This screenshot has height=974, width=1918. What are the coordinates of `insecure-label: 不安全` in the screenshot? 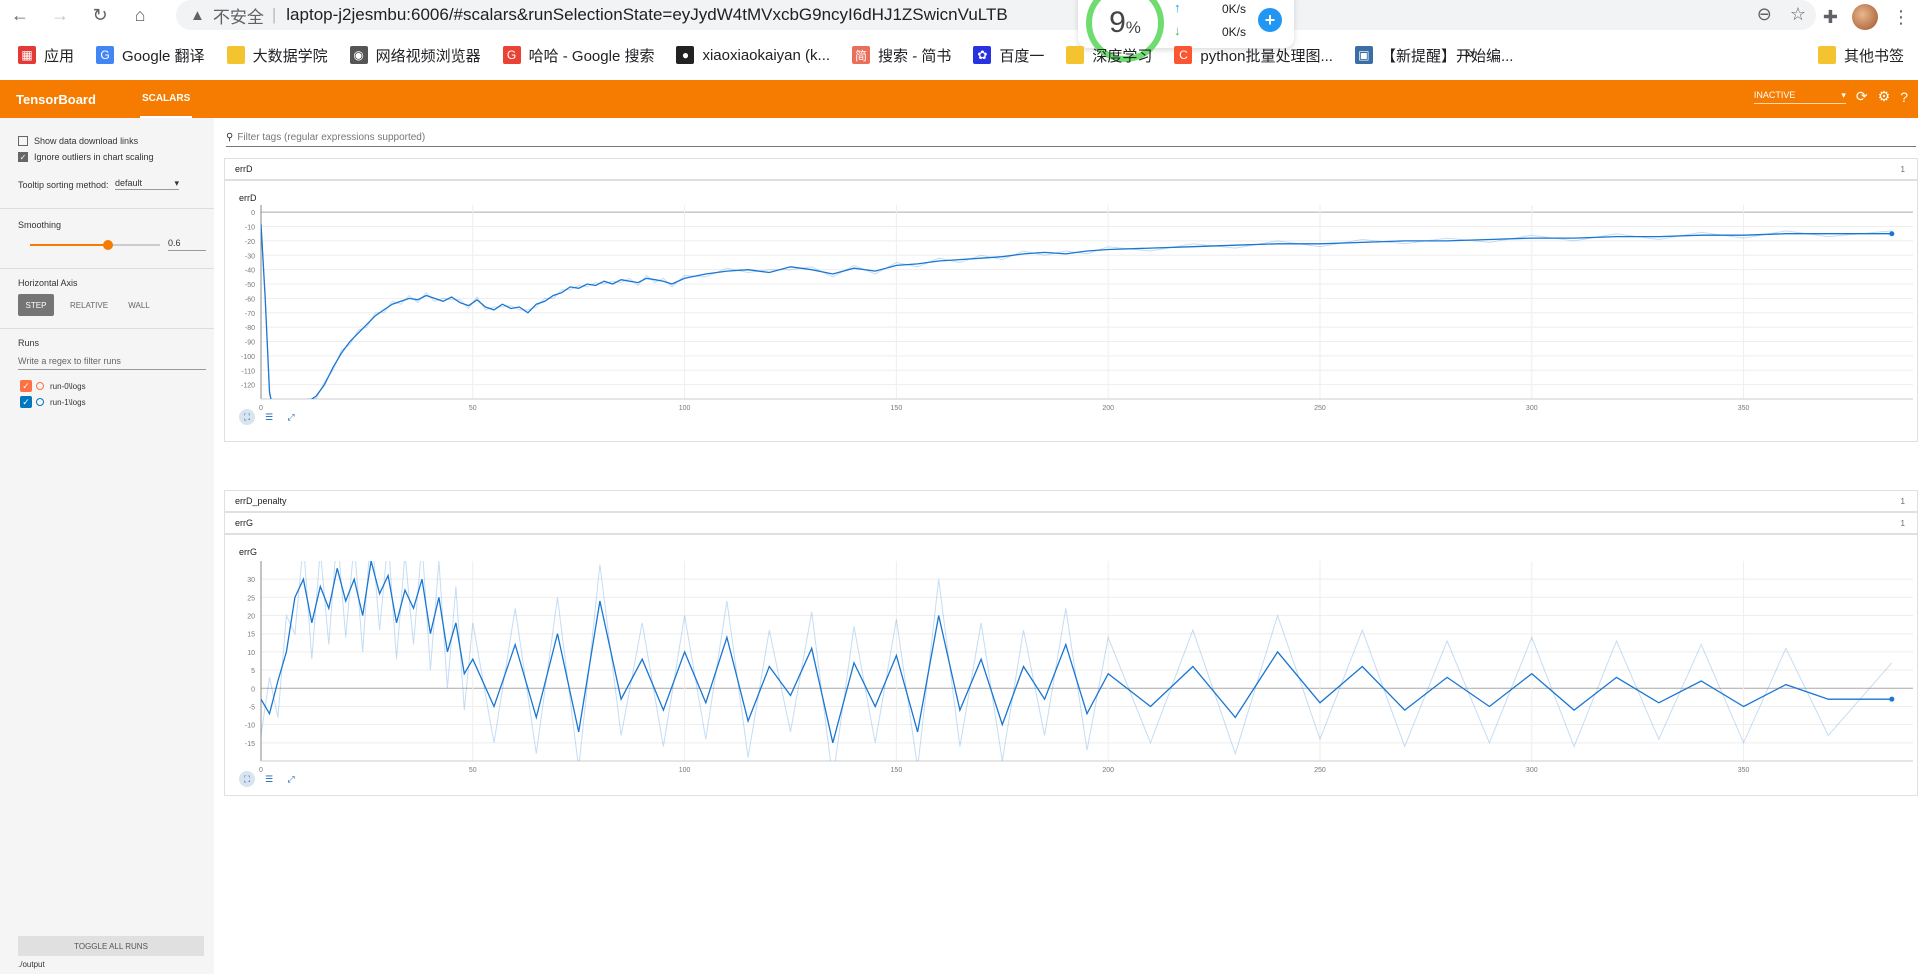 It's located at (238, 17).